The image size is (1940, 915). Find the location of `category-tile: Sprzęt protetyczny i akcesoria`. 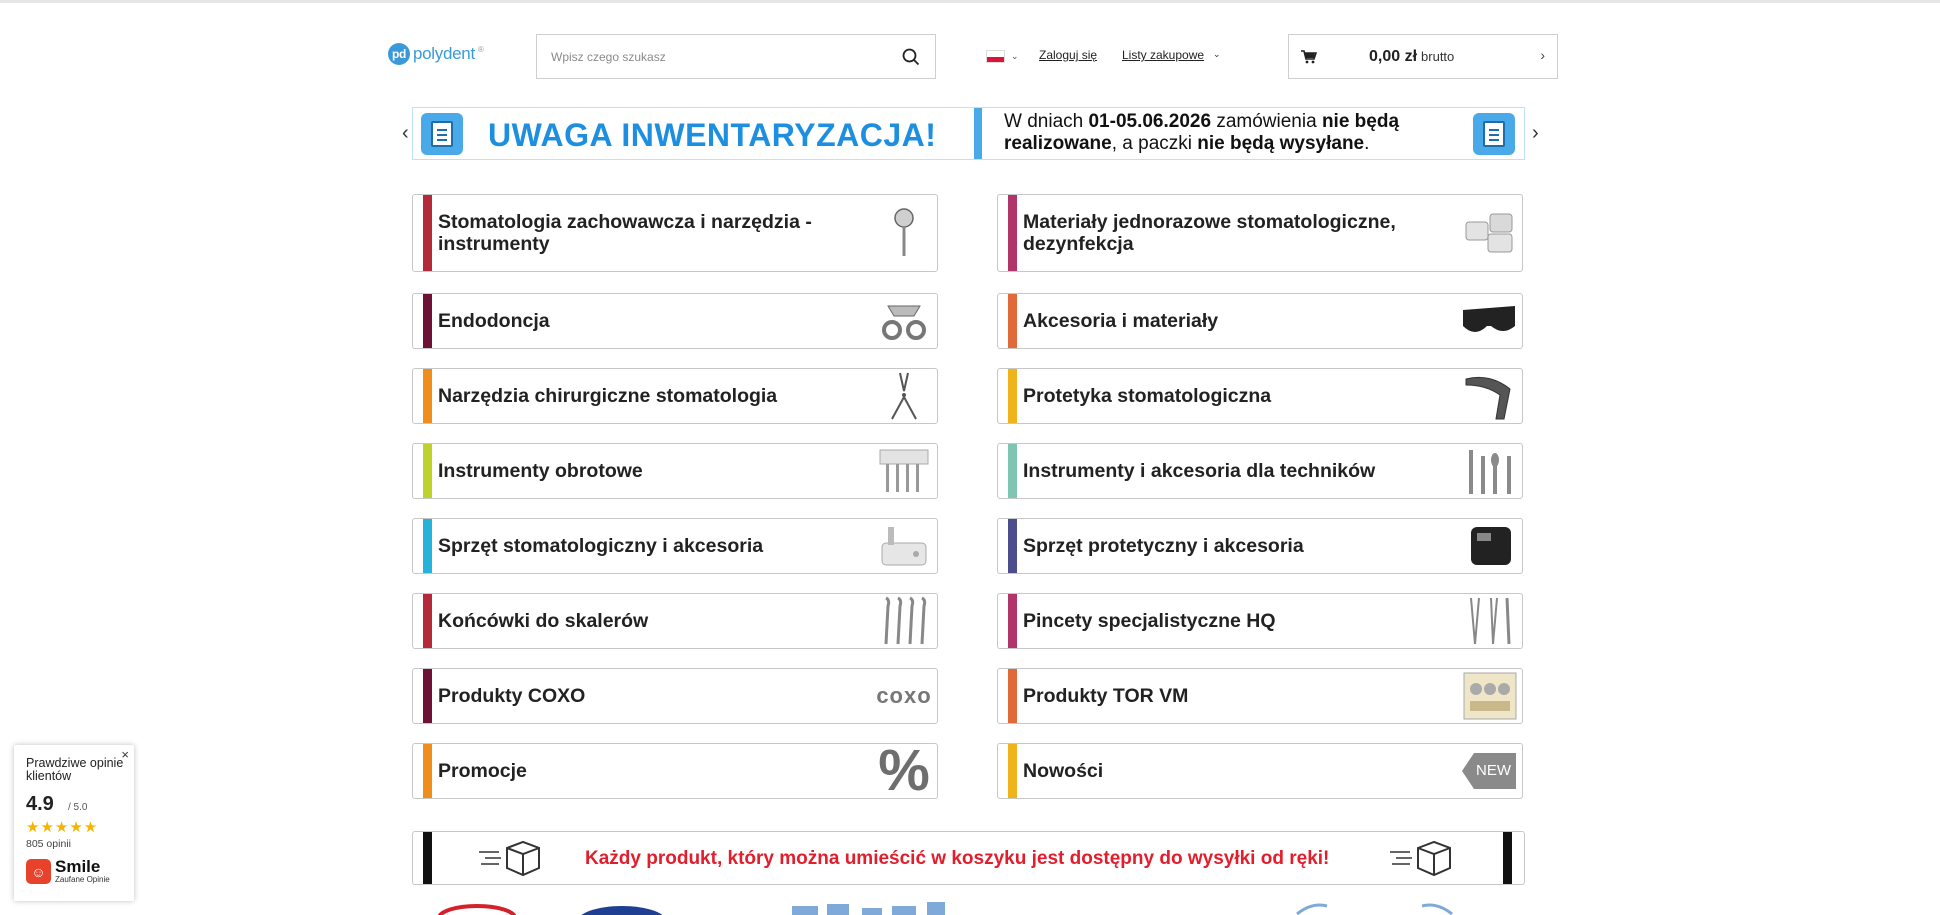

category-tile: Sprzęt protetyczny i akcesoria is located at coordinates (1260, 546).